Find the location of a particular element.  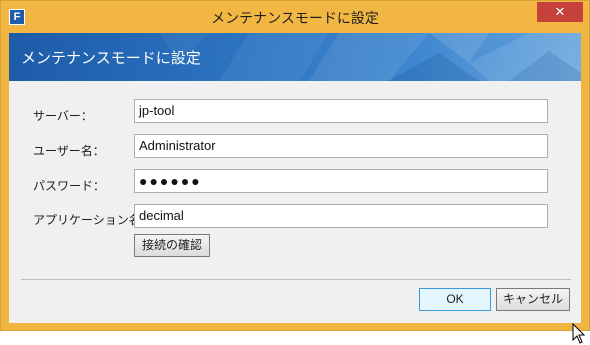

password-label: パスワード： is located at coordinates (69, 186).